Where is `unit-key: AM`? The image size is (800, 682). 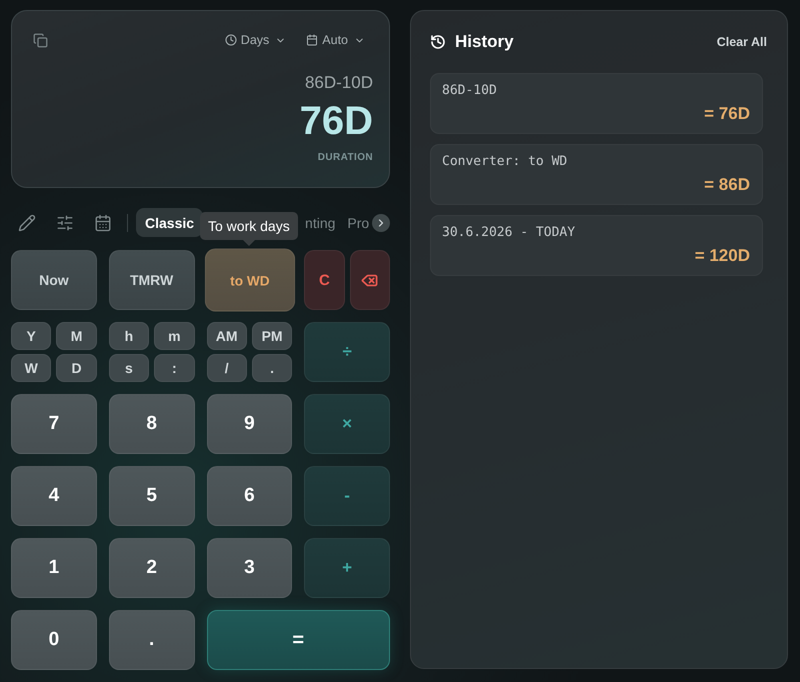 unit-key: AM is located at coordinates (226, 336).